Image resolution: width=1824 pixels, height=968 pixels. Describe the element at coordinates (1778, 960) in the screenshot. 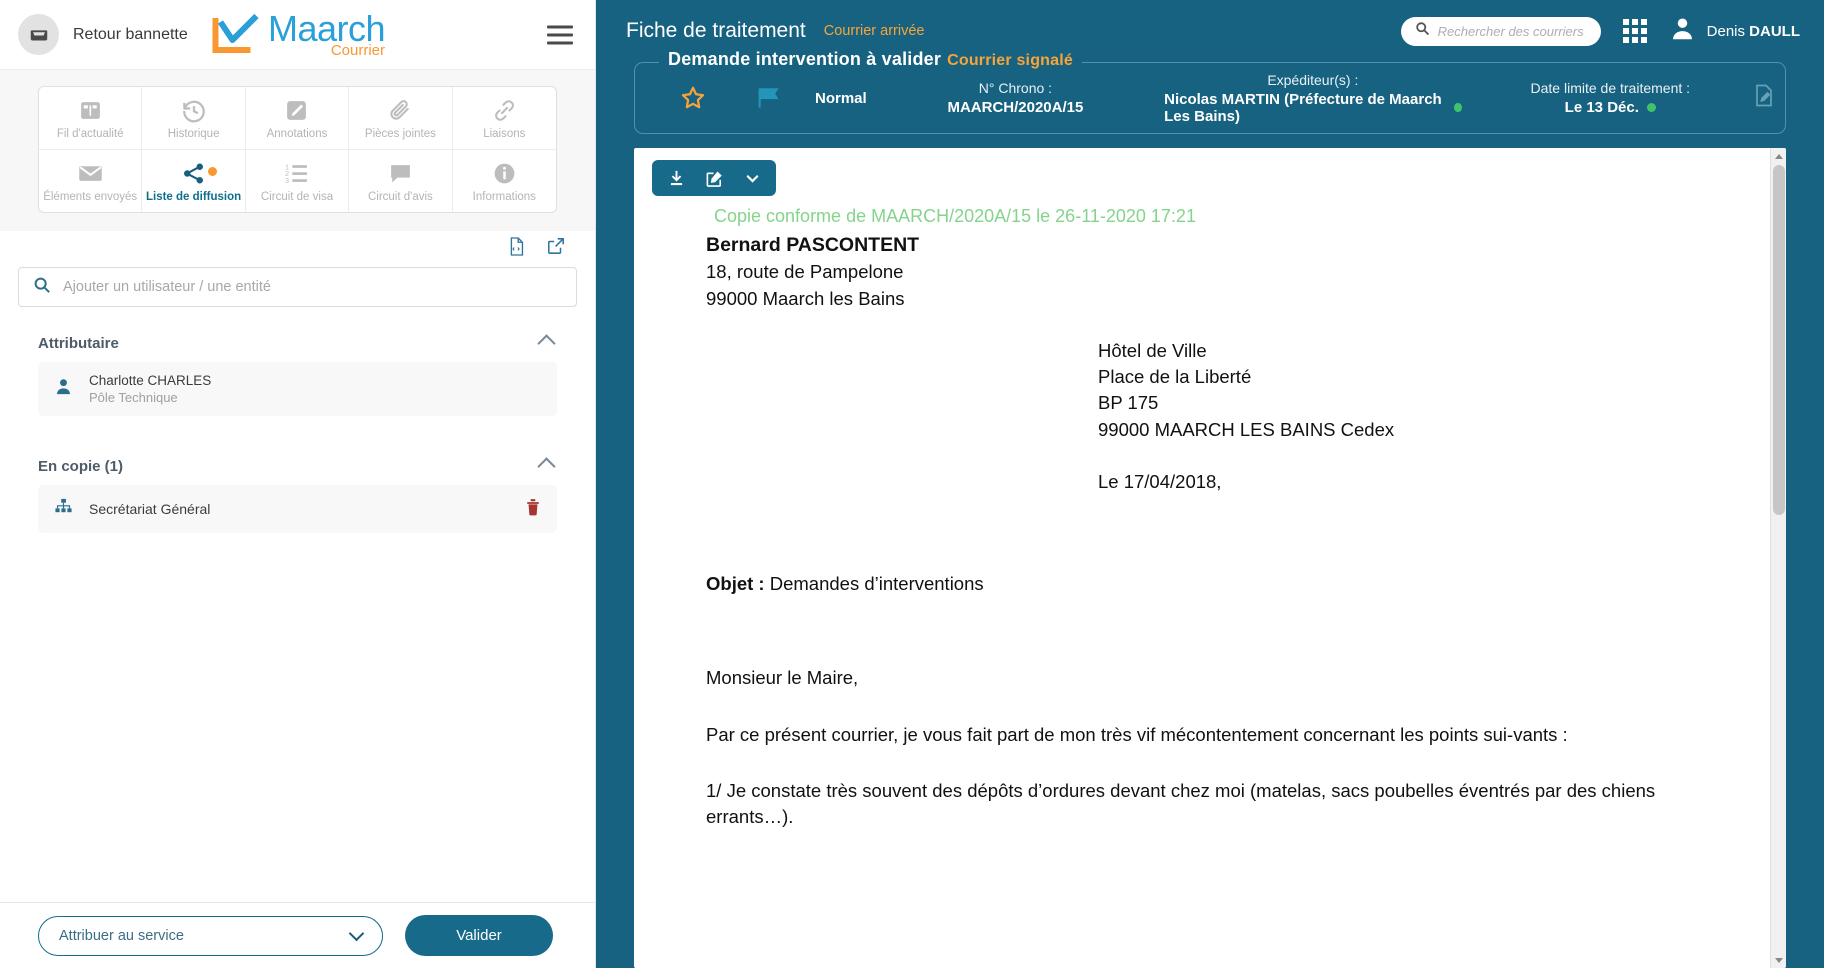

I see `triangle-down-icon` at that location.